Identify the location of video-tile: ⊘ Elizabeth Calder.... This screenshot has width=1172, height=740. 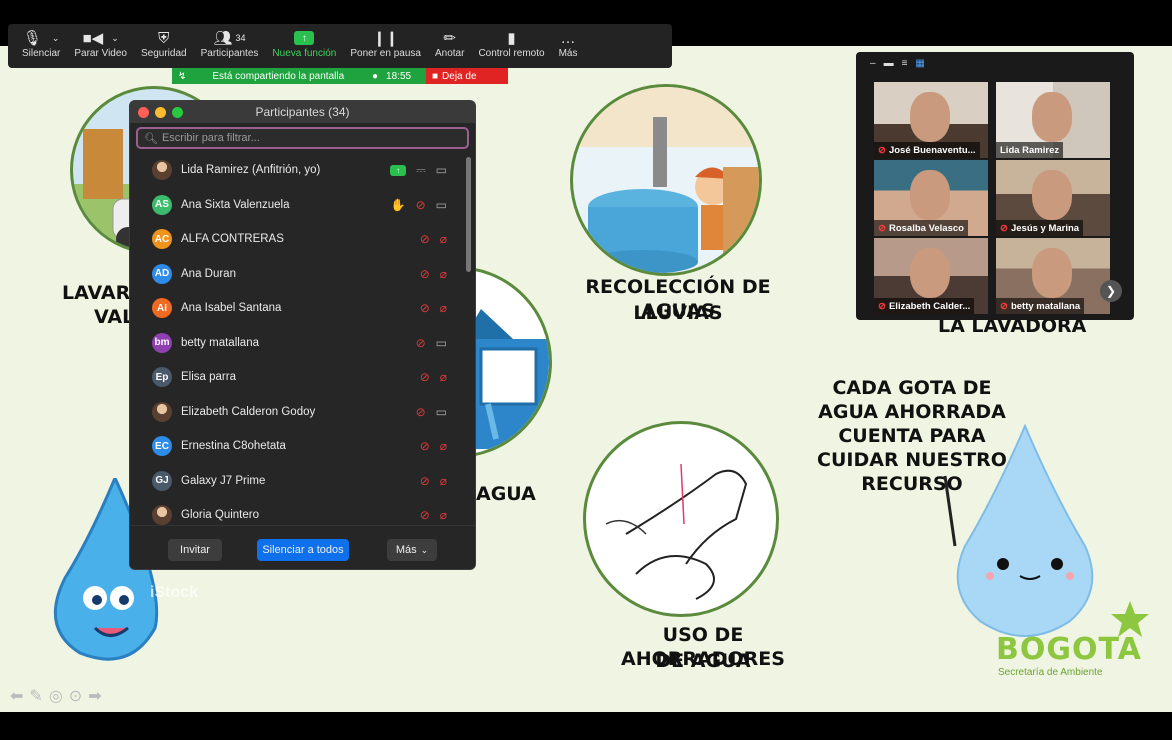
(931, 276).